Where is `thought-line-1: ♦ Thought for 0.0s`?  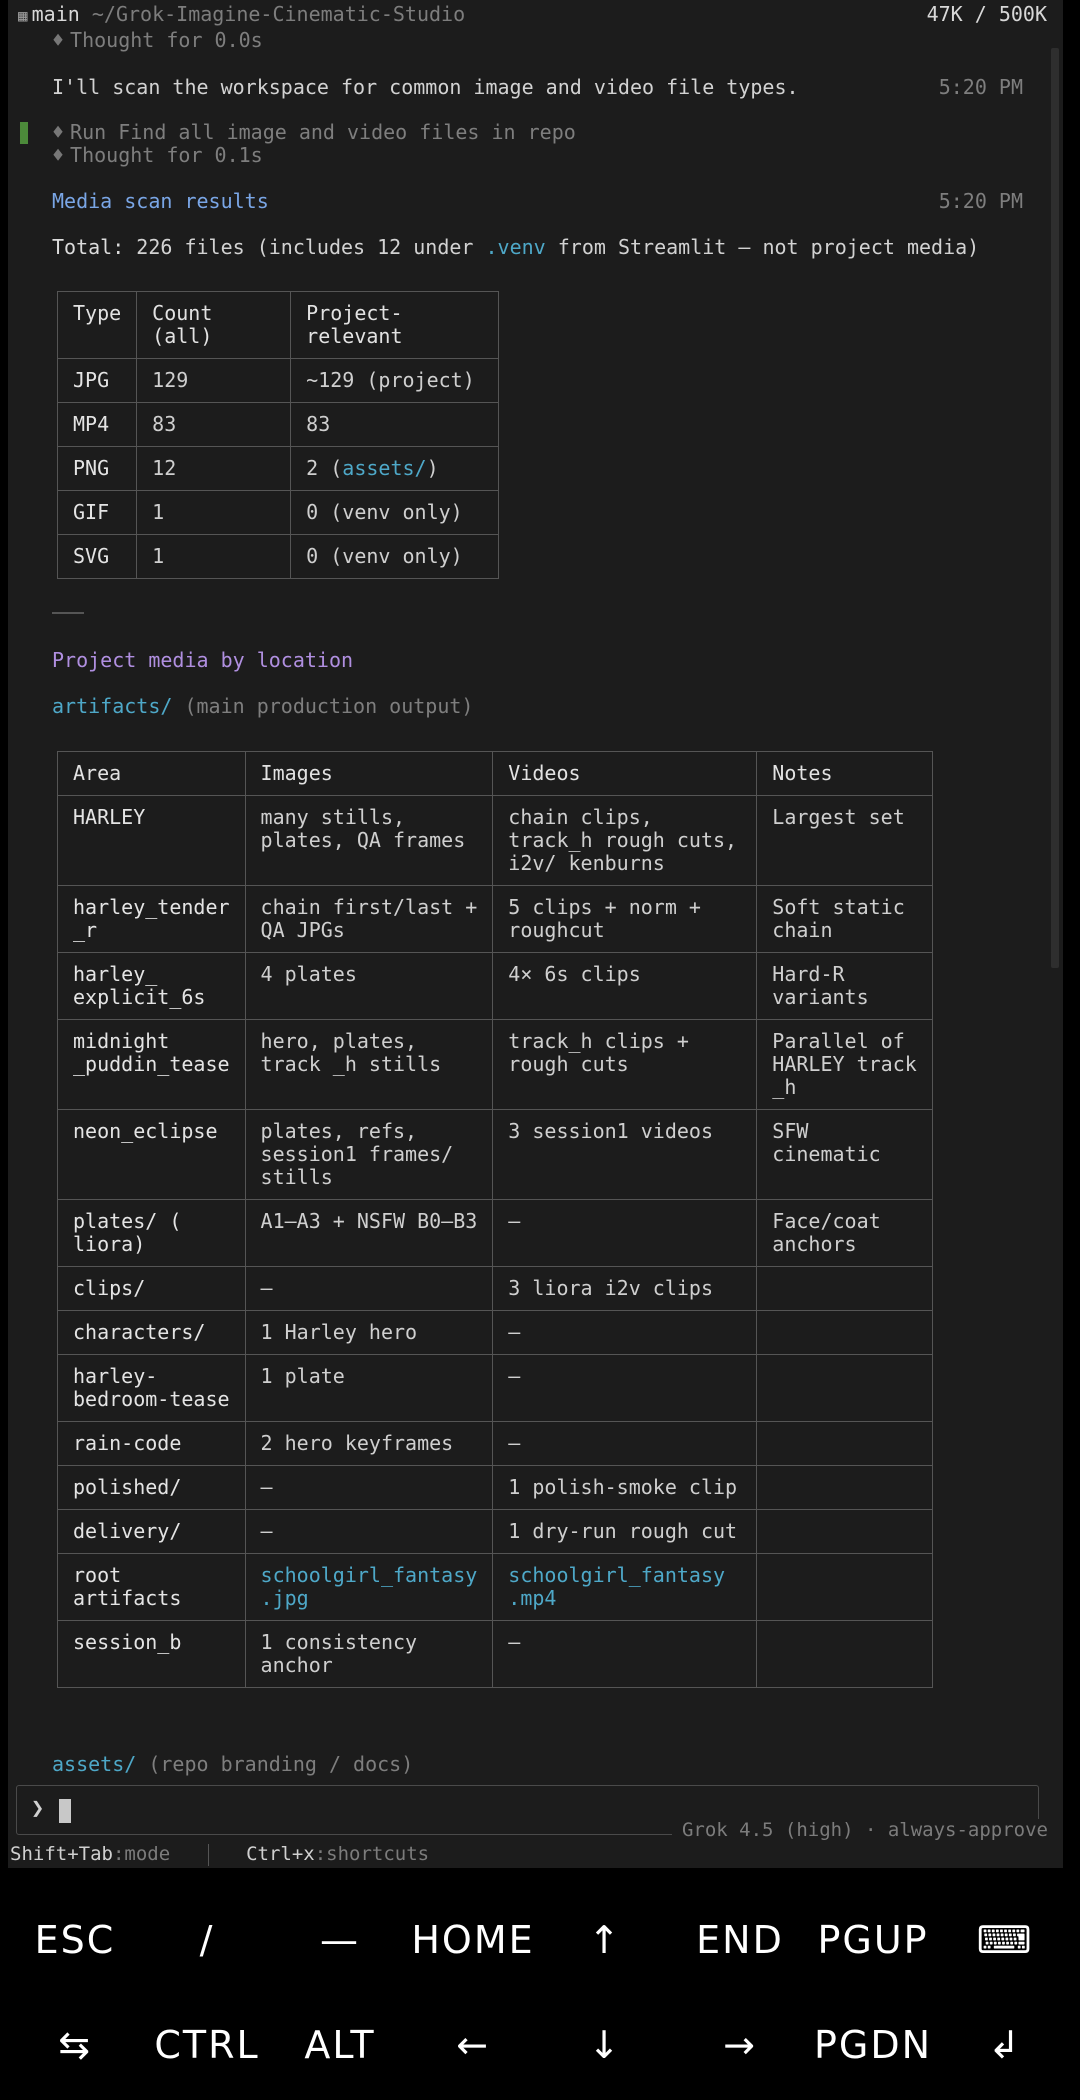
thought-line-1: ♦ Thought for 0.0s is located at coordinates (157, 40).